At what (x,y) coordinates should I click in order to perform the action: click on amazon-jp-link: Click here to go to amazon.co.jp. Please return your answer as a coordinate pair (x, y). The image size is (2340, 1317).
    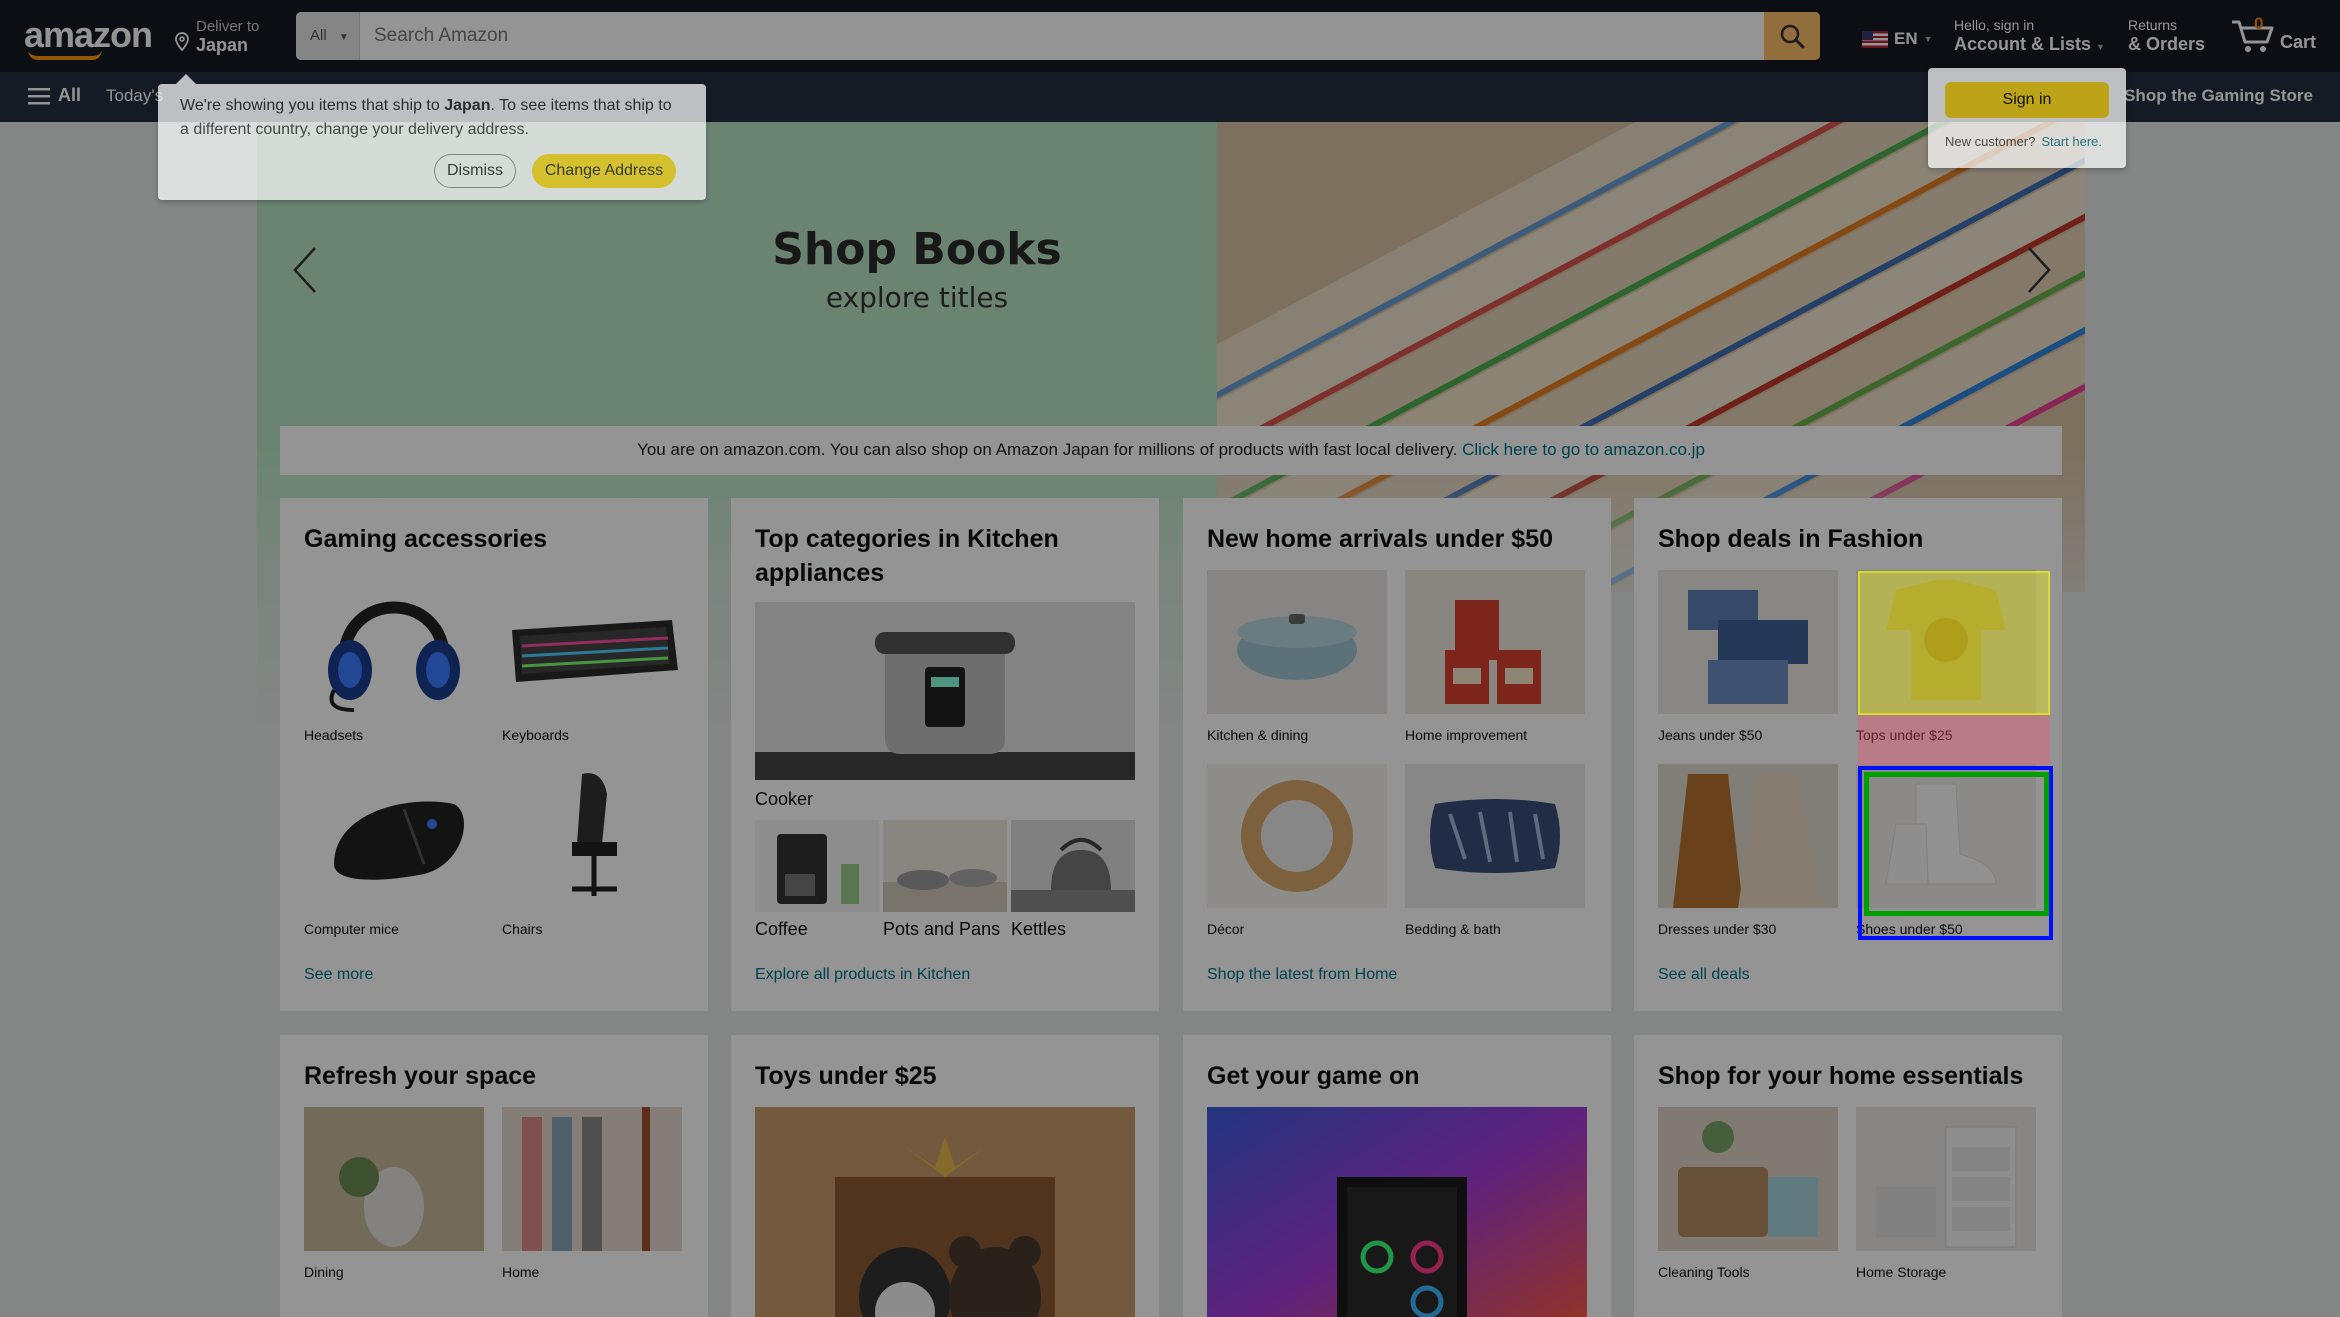
    Looking at the image, I should click on (1583, 449).